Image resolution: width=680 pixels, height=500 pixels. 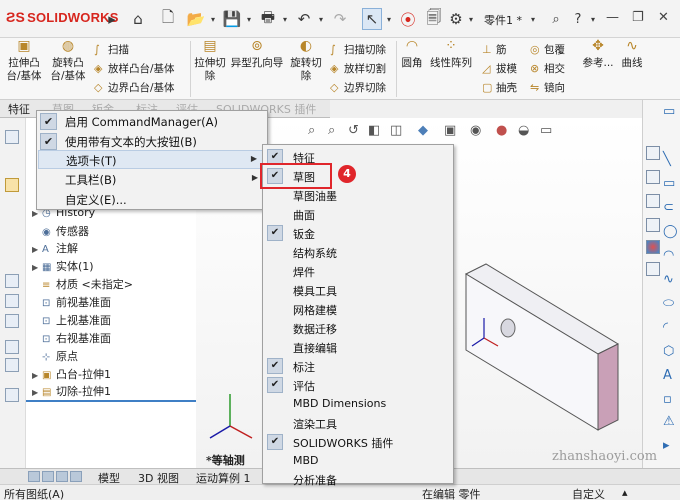 I want to click on sketch-arc-icon: ◠, so click(x=668, y=255).